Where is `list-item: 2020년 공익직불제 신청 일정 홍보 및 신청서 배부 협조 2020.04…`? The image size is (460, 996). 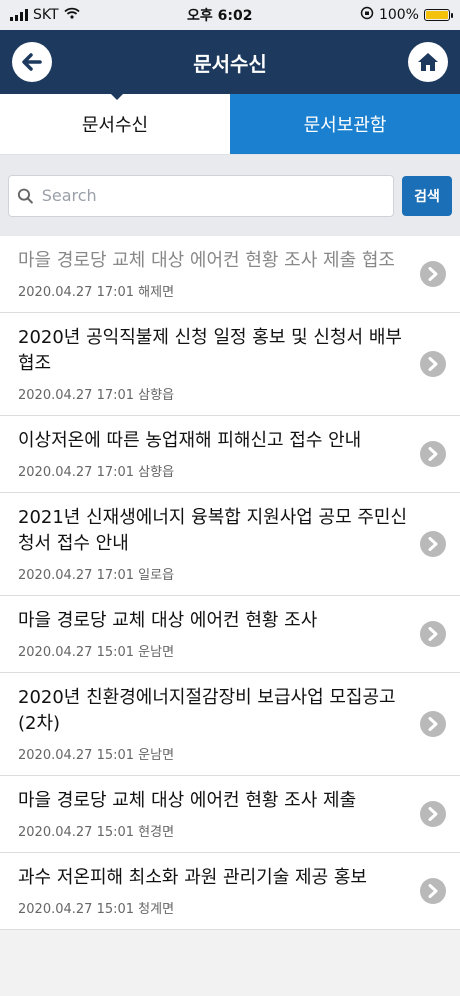 list-item: 2020년 공익직불제 신청 일정 홍보 및 신청서 배부 협조 2020.04… is located at coordinates (230, 364).